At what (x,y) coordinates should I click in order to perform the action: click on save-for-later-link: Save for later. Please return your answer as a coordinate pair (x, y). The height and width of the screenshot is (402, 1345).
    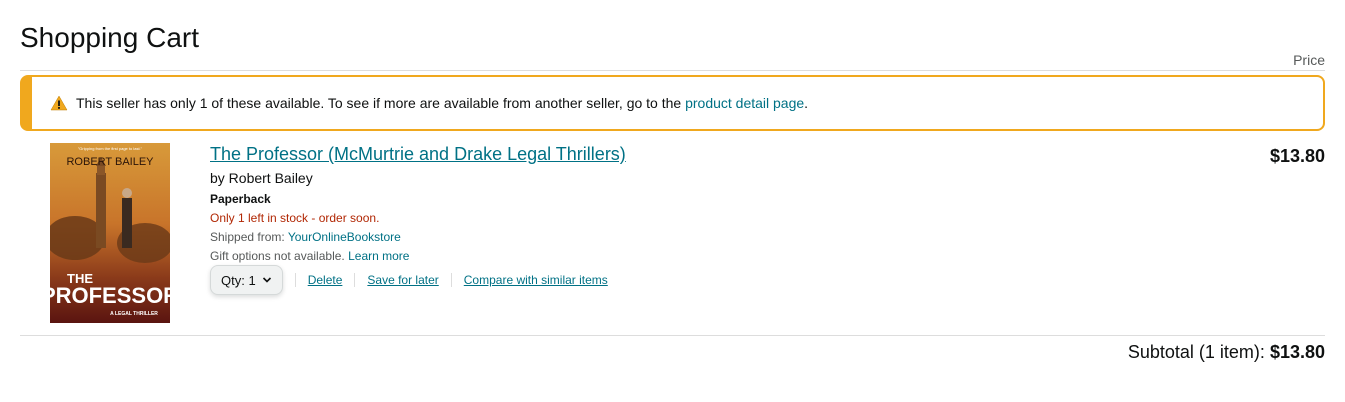
    Looking at the image, I should click on (402, 280).